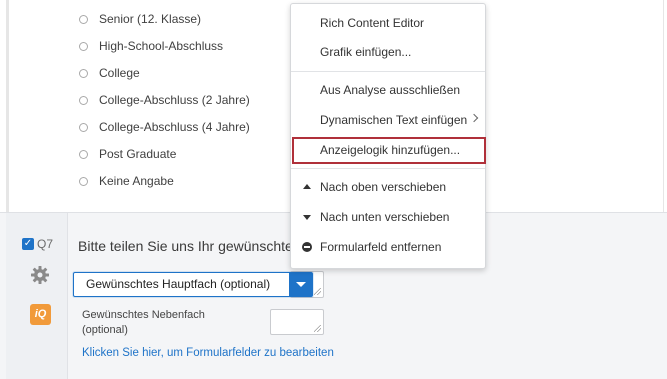 This screenshot has height=379, width=667. I want to click on caret-down-icon, so click(300, 284).